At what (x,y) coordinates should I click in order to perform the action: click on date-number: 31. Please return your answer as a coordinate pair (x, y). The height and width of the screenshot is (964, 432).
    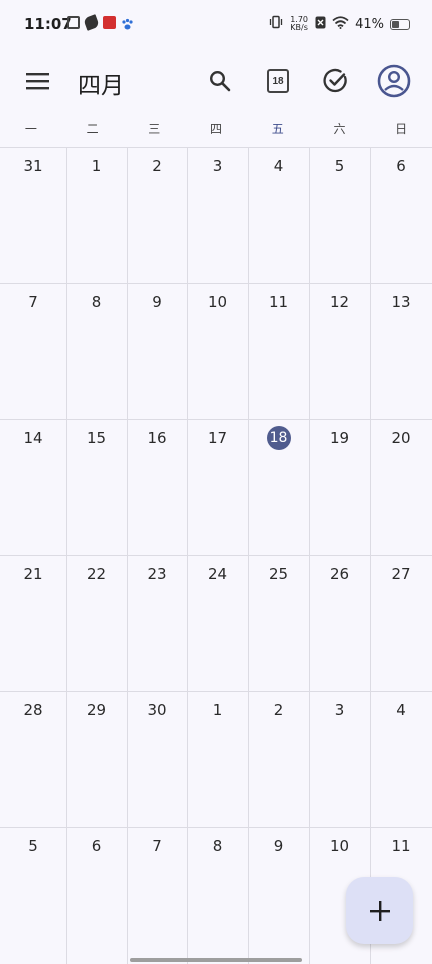
    Looking at the image, I should click on (33, 166).